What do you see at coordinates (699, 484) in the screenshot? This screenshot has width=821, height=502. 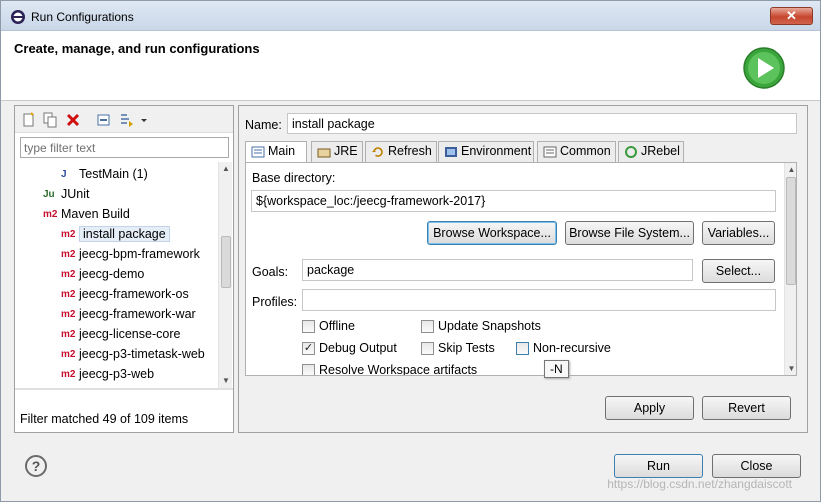 I see `watermark: https://blog.csdn.net/zhangdaiscott` at bounding box center [699, 484].